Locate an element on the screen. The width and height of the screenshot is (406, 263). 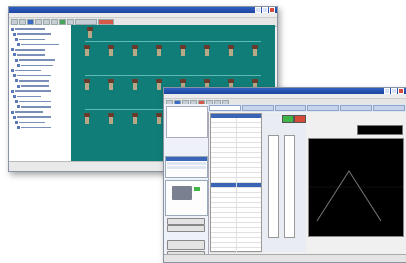
trend-graph is located at coordinates (356, 187).